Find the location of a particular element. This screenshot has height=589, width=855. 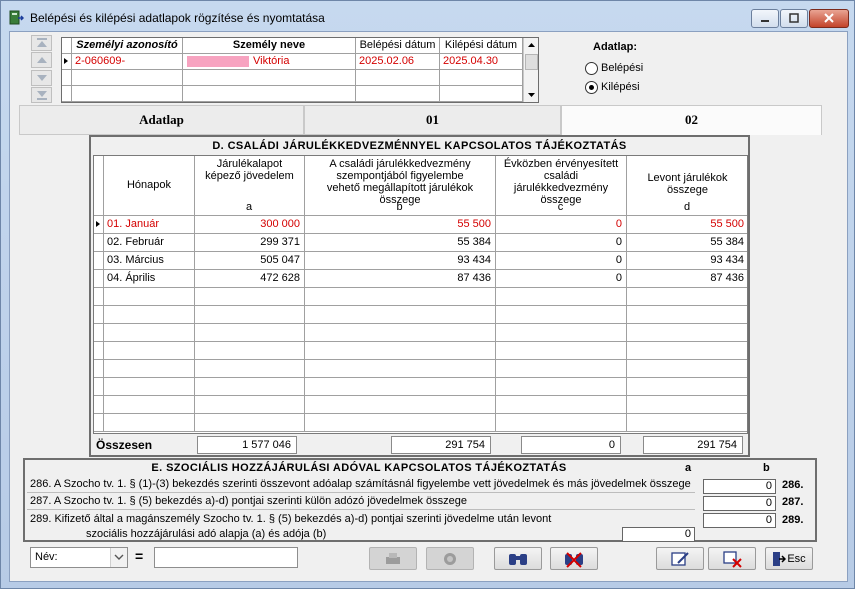

minimize-button is located at coordinates (765, 18).